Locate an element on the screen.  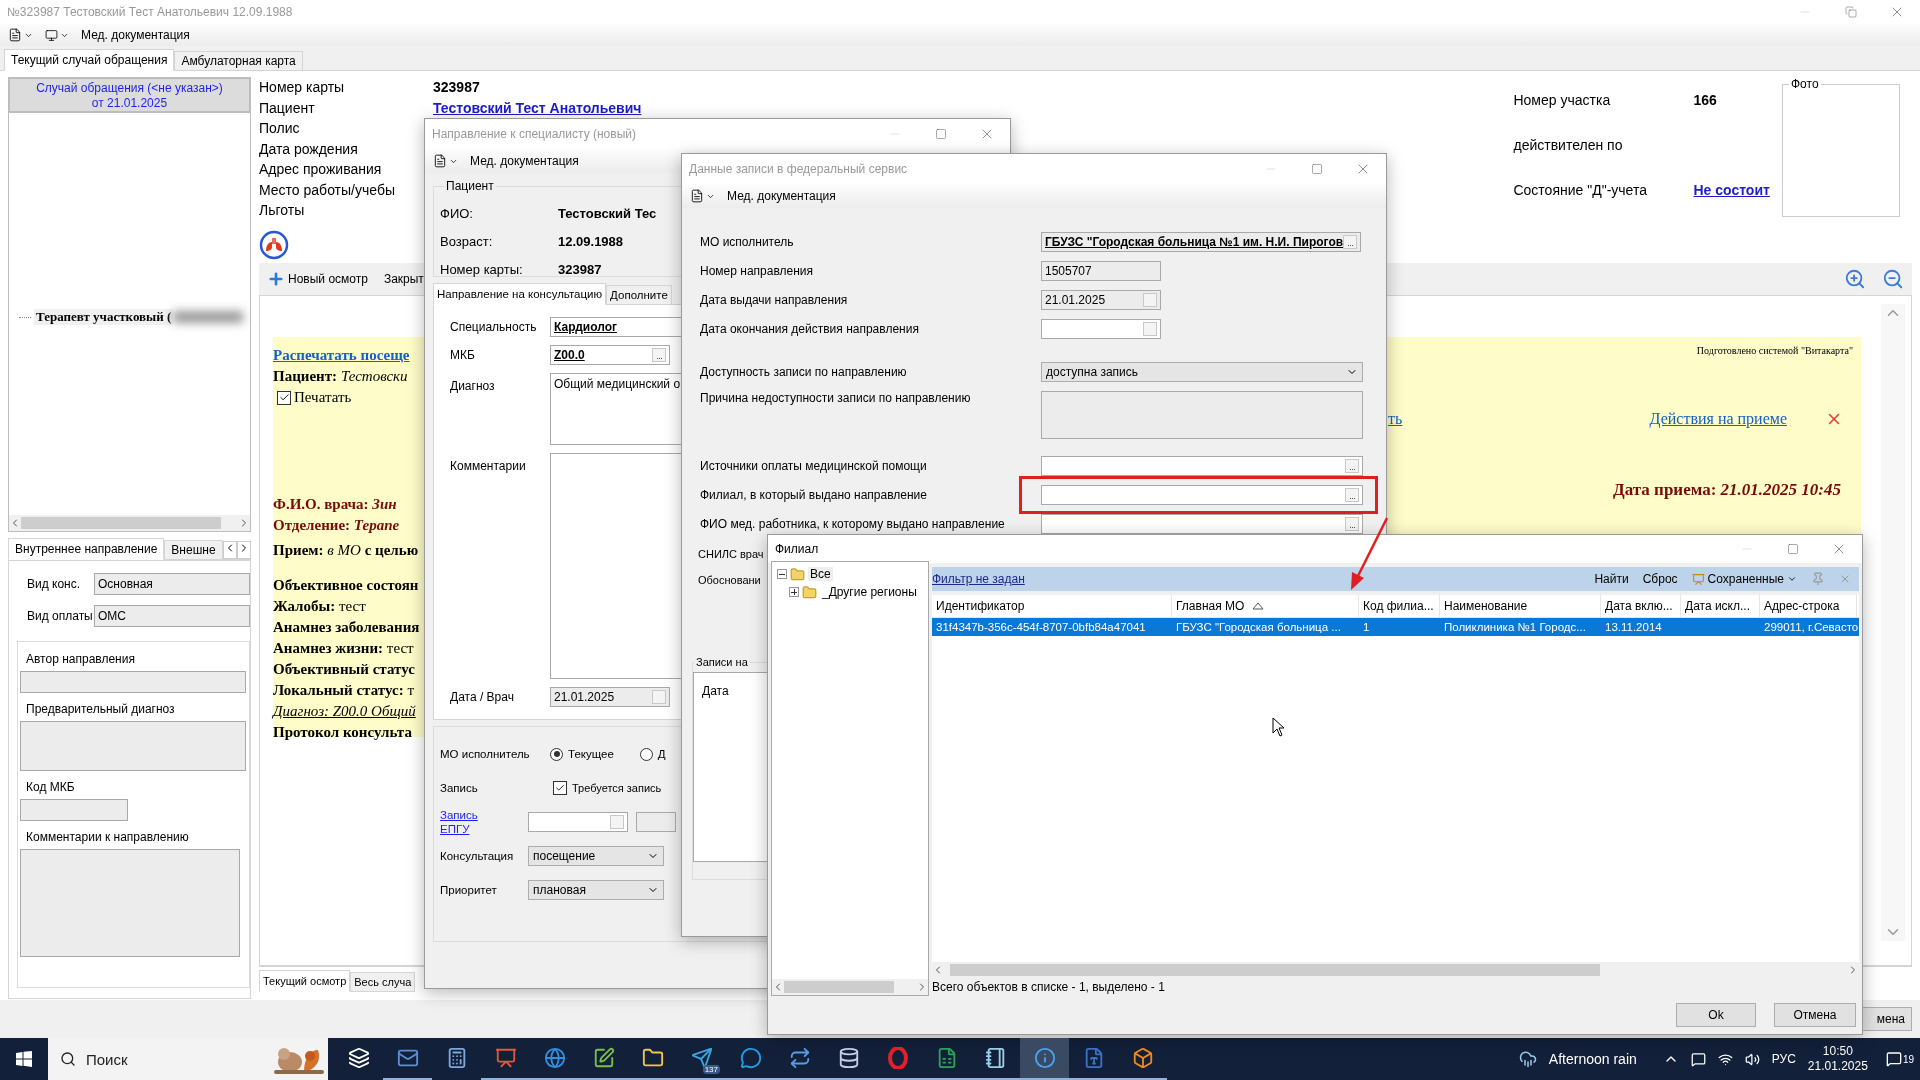
print-link: Распечатать посеще is located at coordinates (341, 355).